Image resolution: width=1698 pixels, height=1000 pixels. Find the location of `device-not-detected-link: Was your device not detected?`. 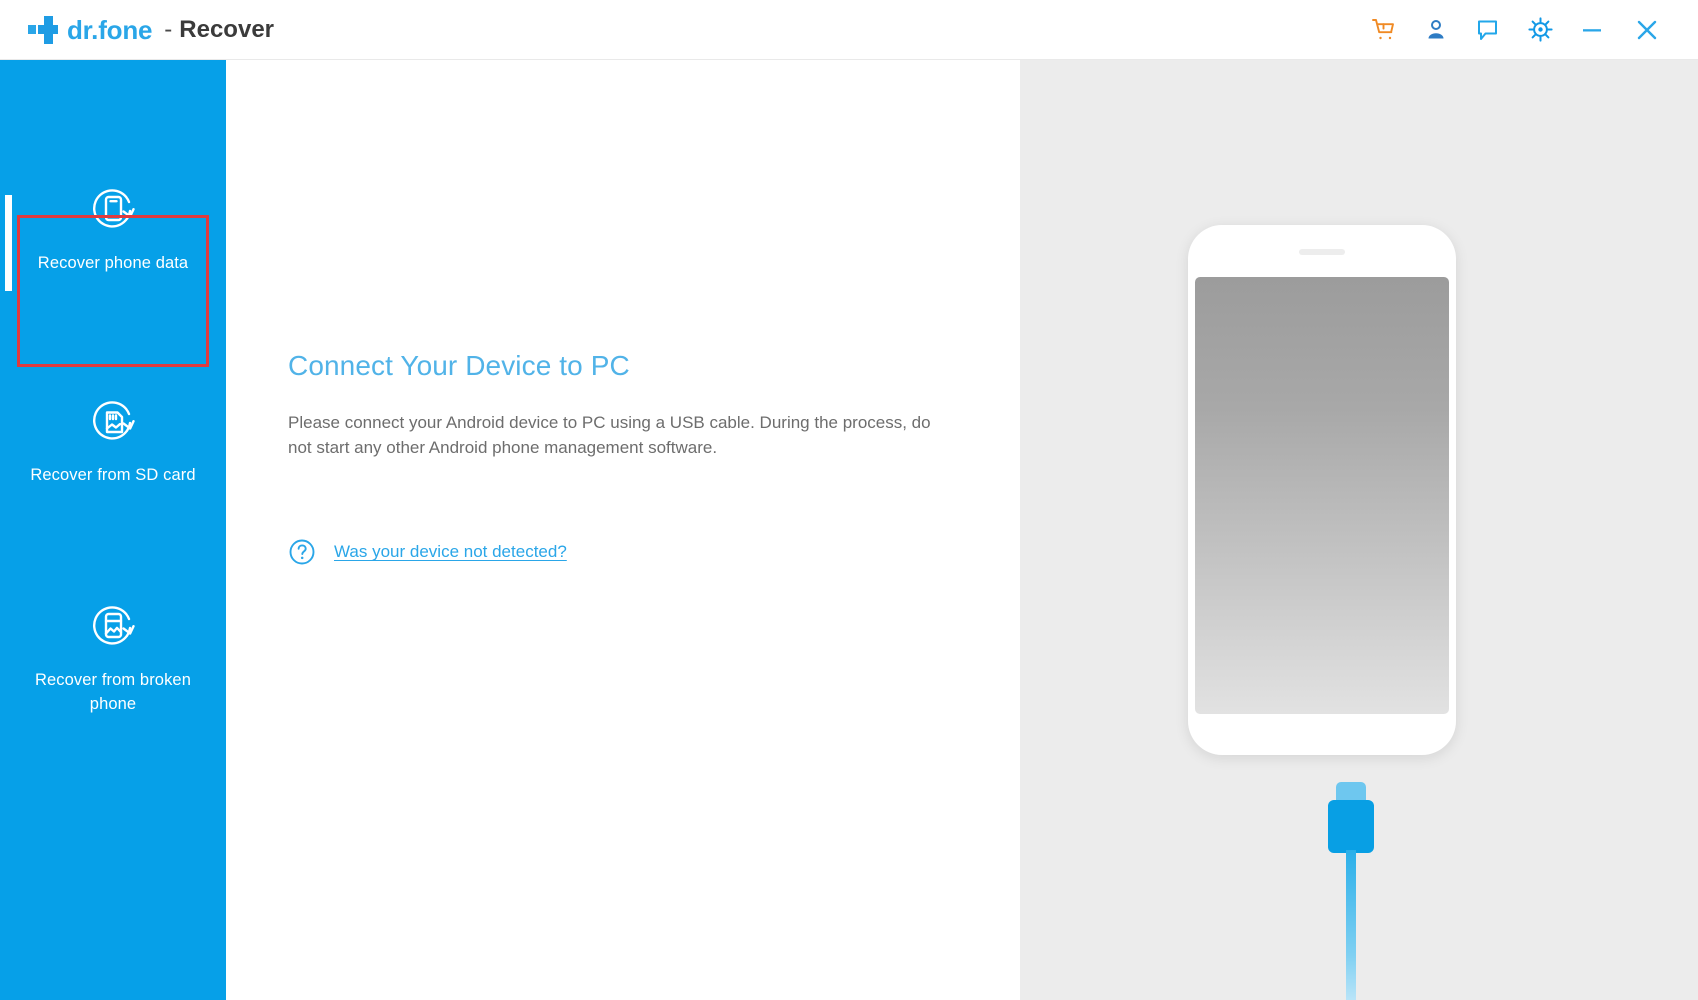

device-not-detected-link: Was your device not detected? is located at coordinates (427, 552).